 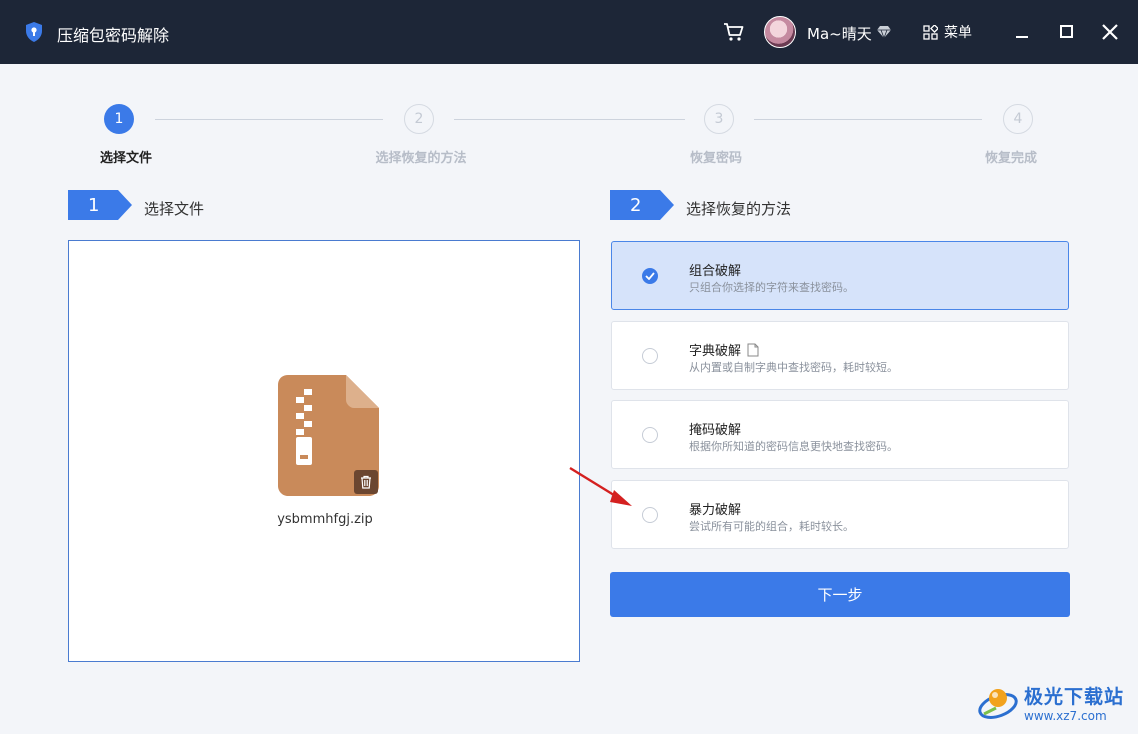 I want to click on trash-icon, so click(x=366, y=482).